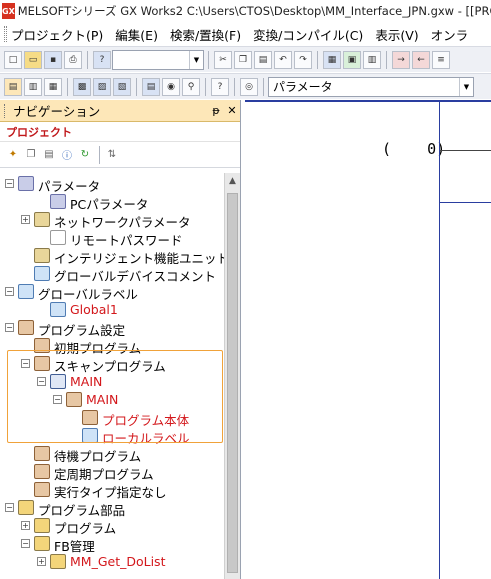 This screenshot has height=579, width=491. What do you see at coordinates (439, 340) in the screenshot?
I see `left-power-rail` at bounding box center [439, 340].